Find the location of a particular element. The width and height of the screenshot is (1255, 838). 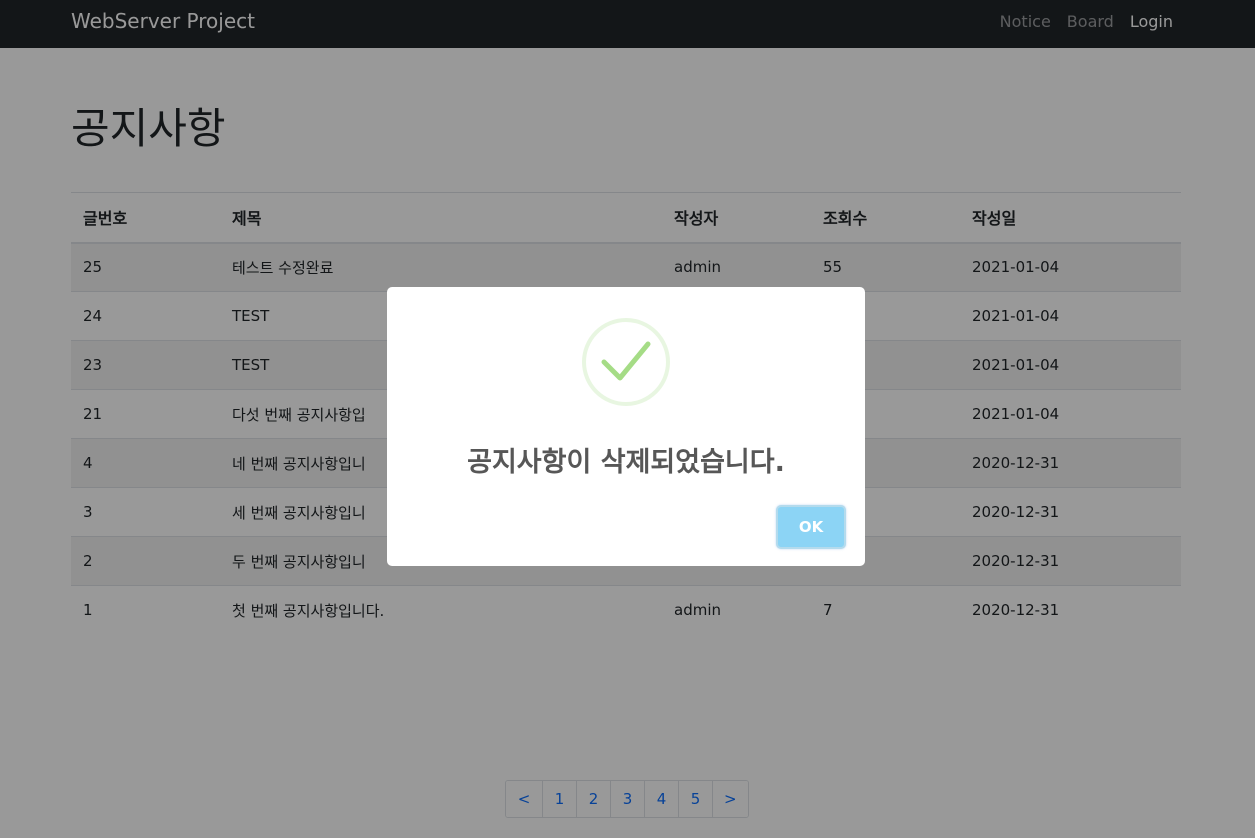

alert-message: 공지사항이 삭제되었습니다. is located at coordinates (626, 462).